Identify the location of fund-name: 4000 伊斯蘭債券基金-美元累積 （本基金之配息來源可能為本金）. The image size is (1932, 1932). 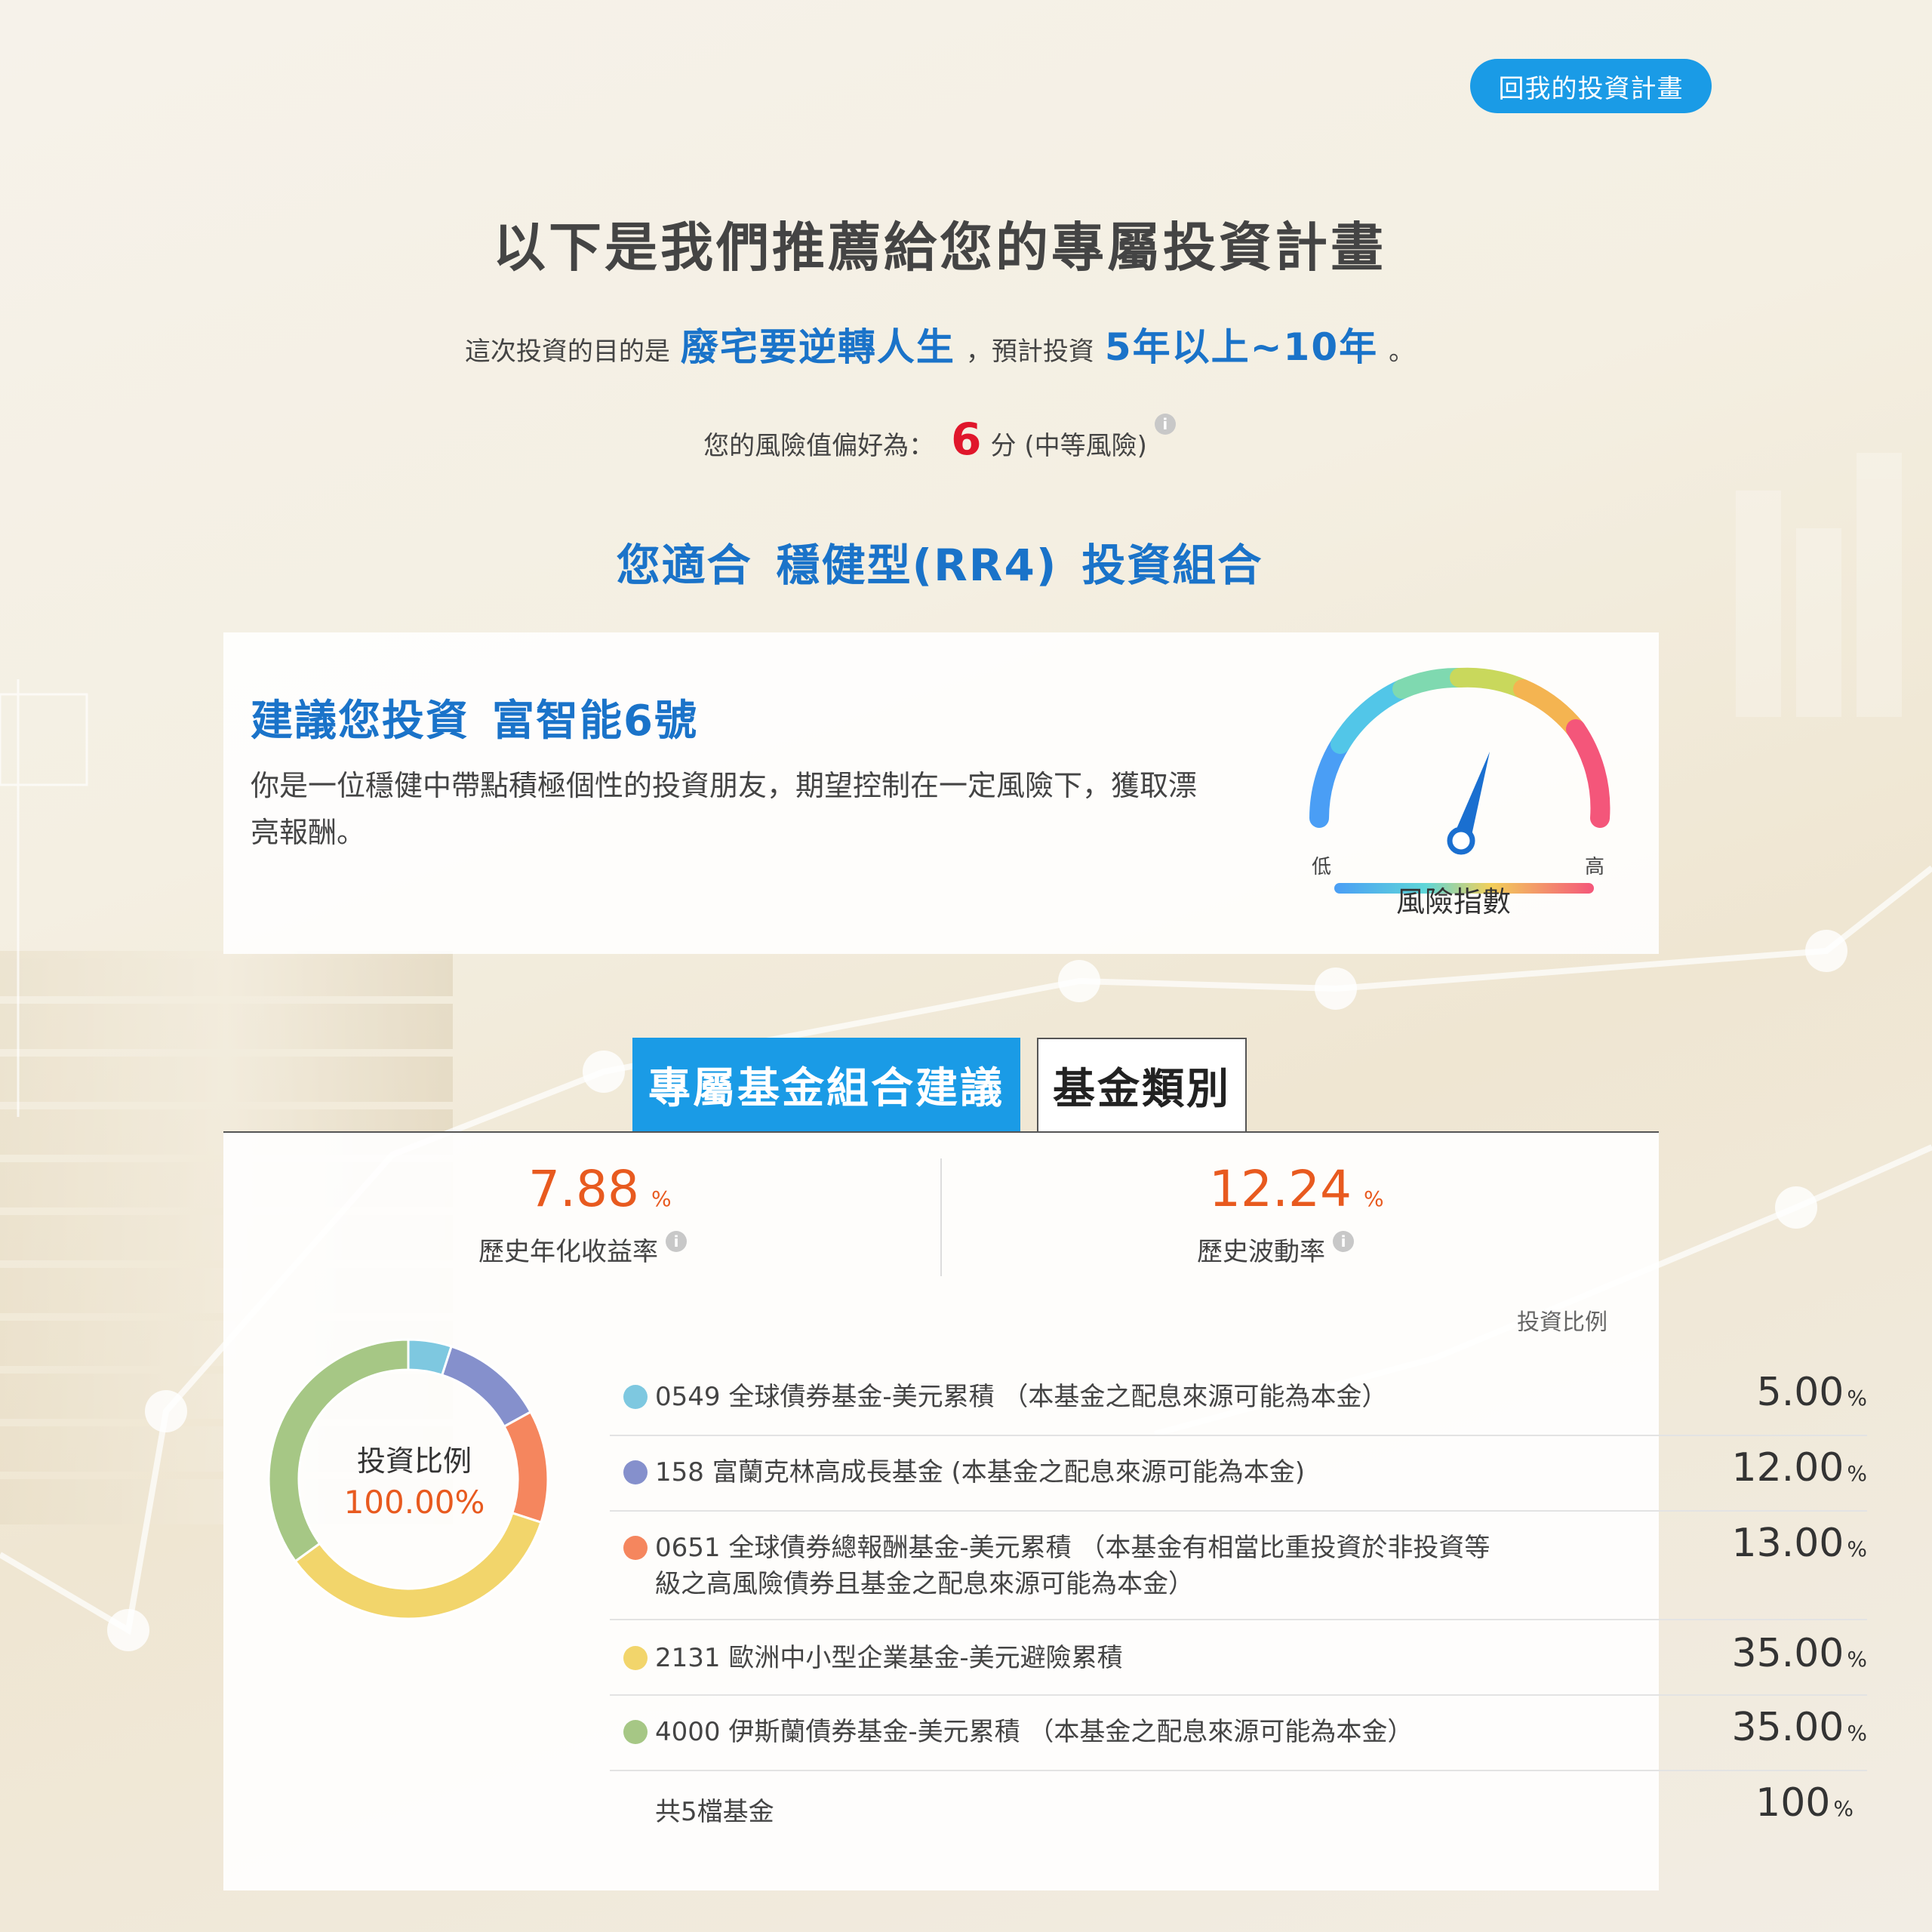
(1077, 1732).